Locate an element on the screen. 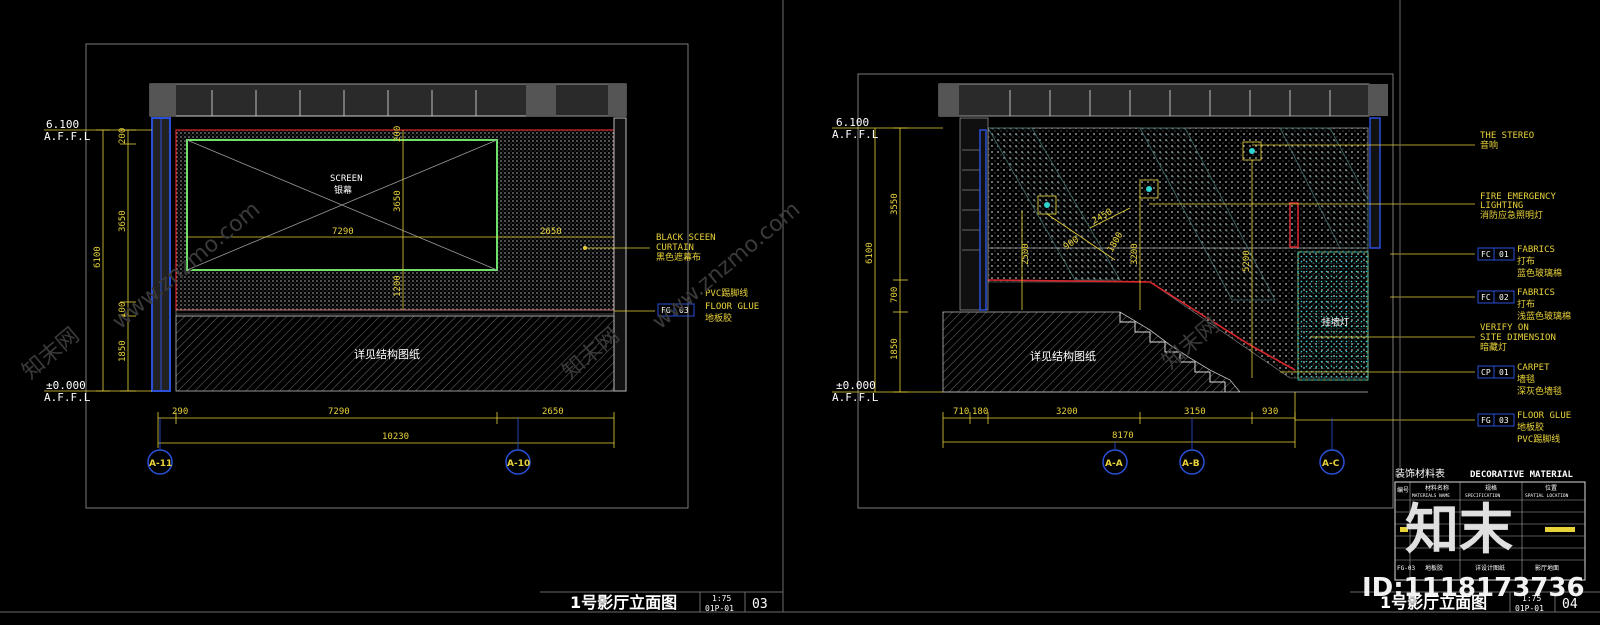  dim-screen-bottom: 1200 is located at coordinates (398, 286).